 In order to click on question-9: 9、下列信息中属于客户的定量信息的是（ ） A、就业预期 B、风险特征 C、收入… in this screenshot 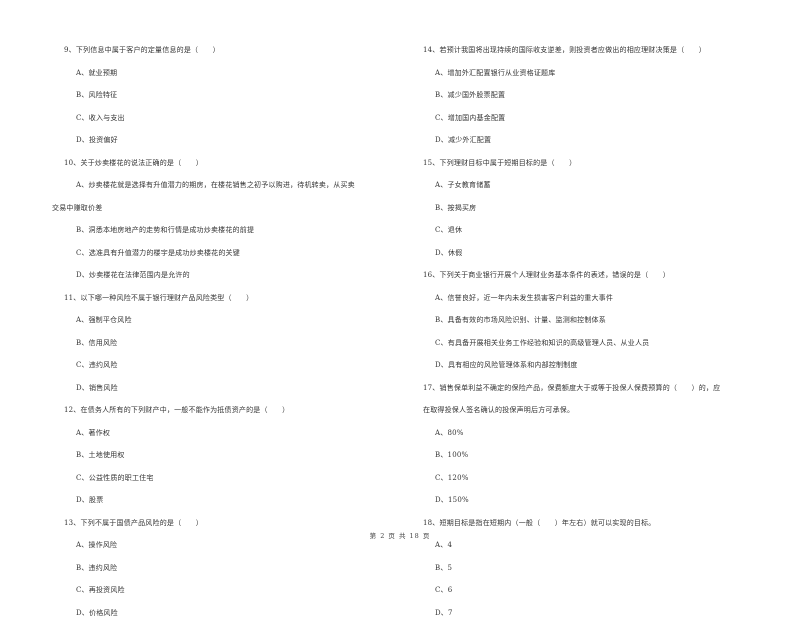, I will do `click(234, 95)`.